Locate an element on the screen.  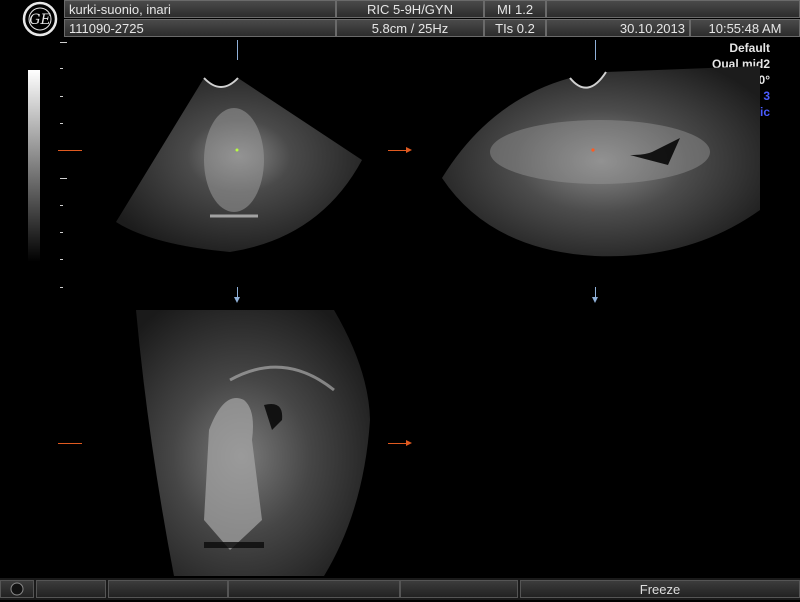
probe-preset: RIC 5-9H/GYN is located at coordinates (410, 9).